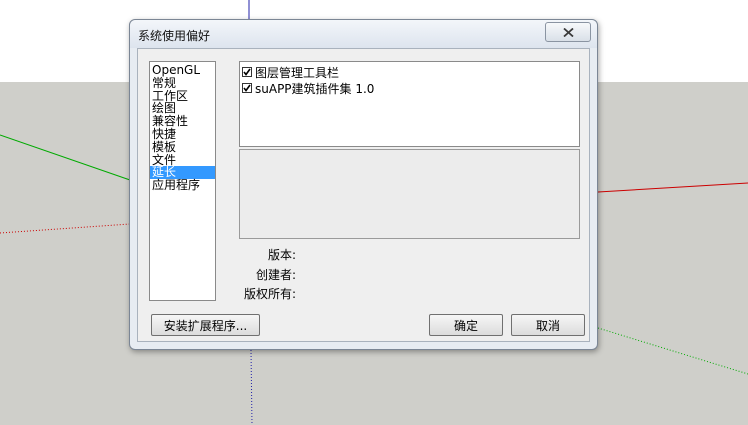  I want to click on extension-label: 图层管理工具栏, so click(297, 72).